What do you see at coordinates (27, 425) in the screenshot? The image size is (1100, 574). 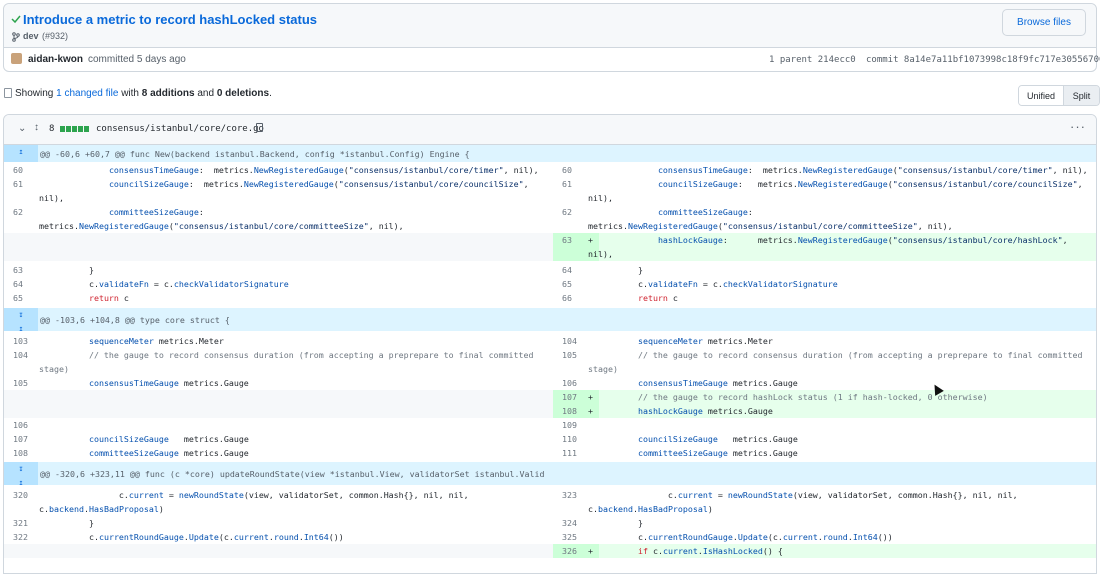 I see `line-number: 106` at bounding box center [27, 425].